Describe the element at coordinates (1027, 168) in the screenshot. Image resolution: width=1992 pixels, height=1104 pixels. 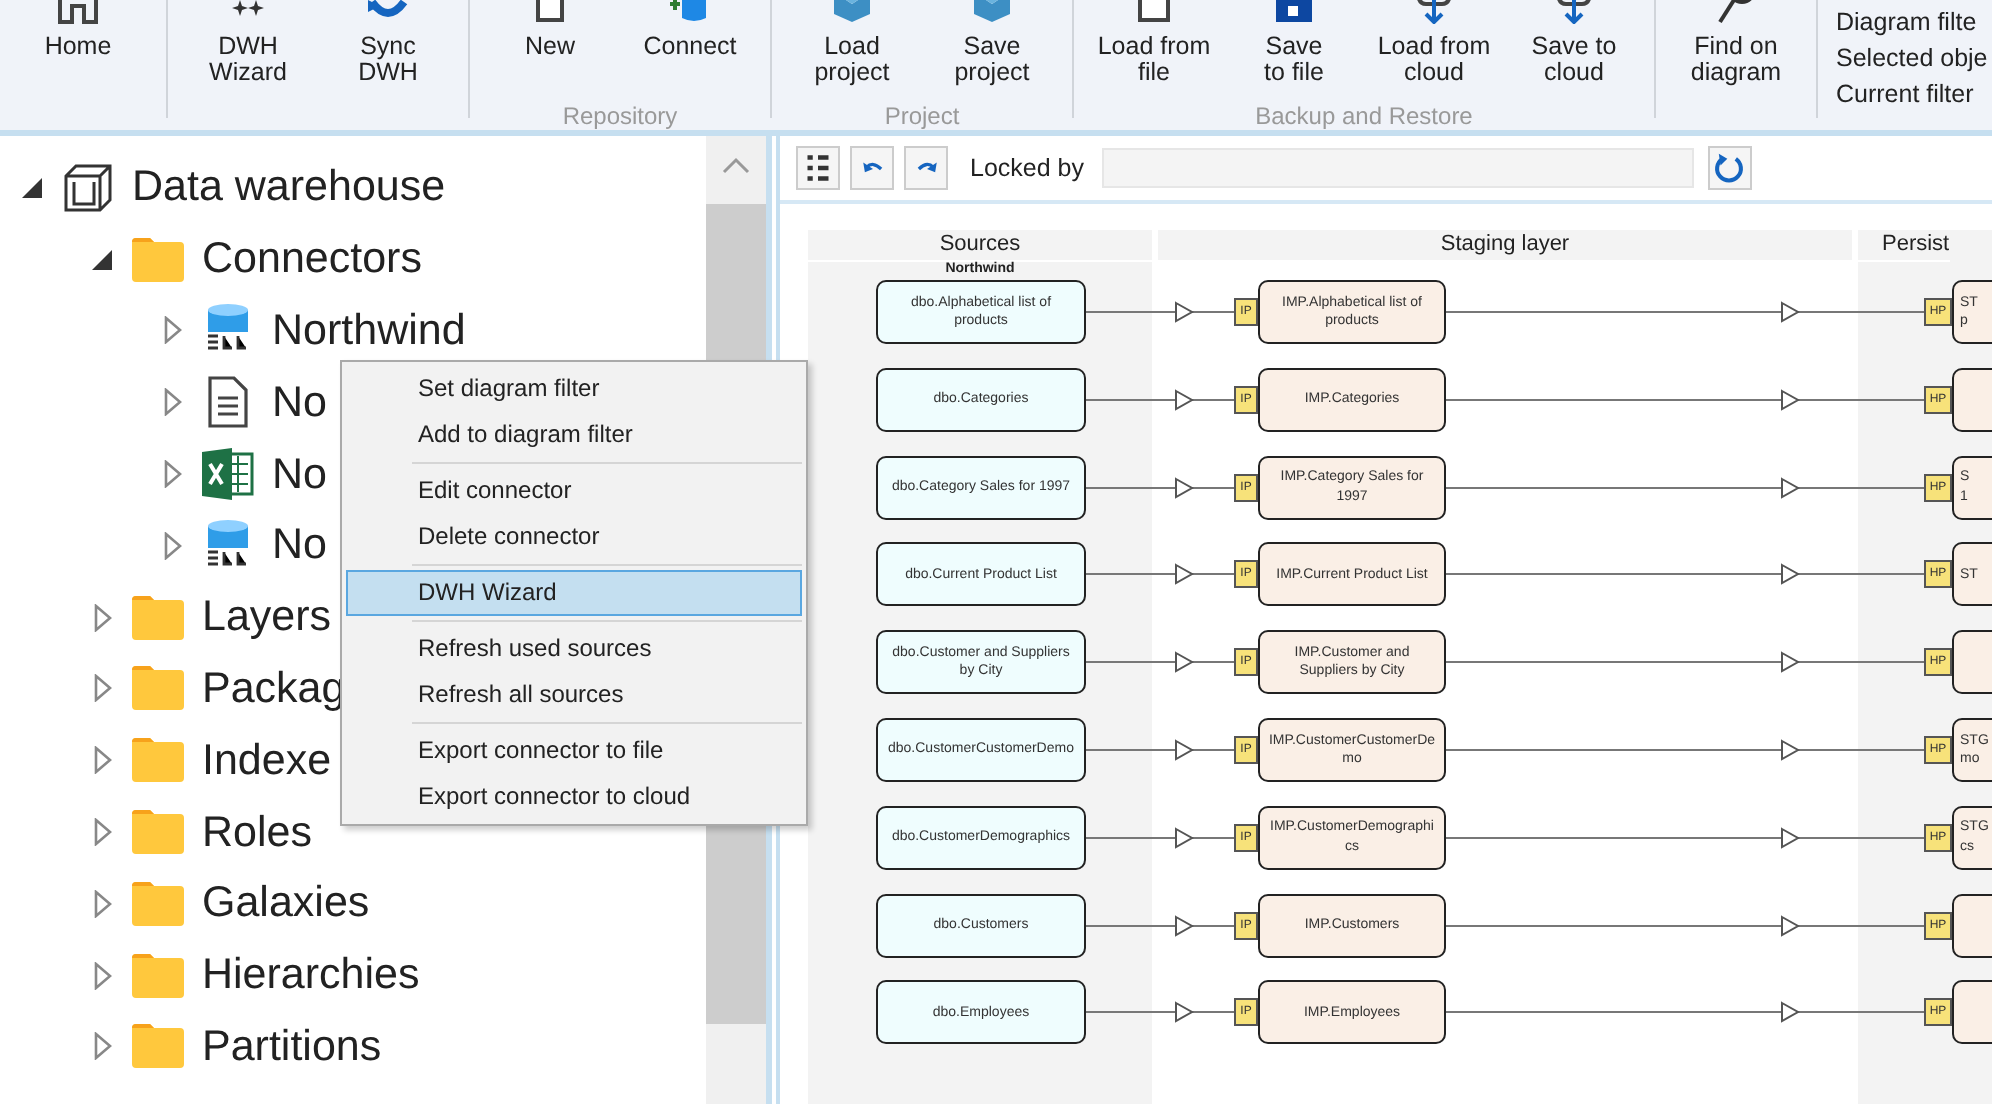
I see `field-label: Locked by` at that location.